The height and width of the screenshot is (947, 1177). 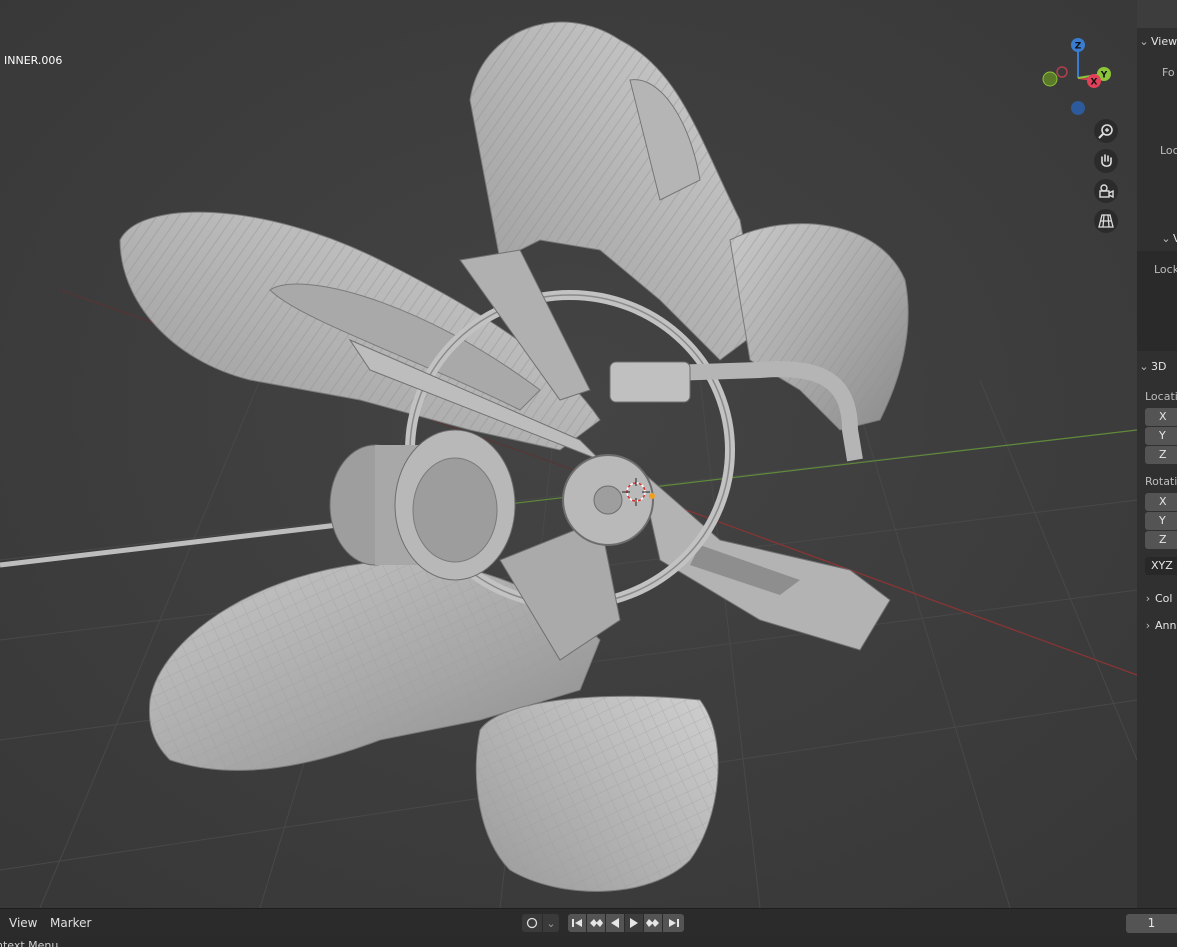 I want to click on location-label: Locati, so click(x=1161, y=396).